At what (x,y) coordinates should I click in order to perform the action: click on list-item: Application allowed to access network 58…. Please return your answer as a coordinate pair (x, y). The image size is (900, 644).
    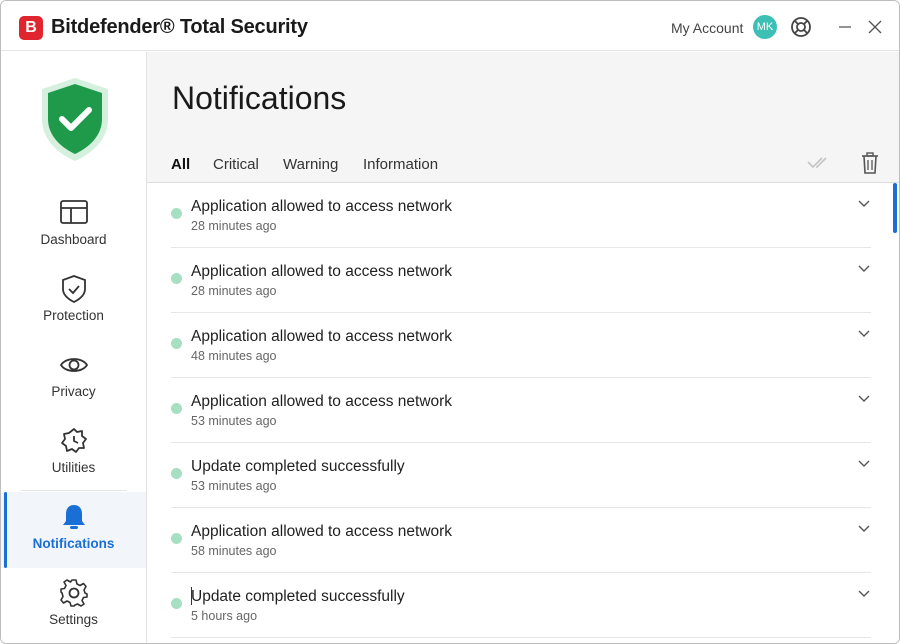
    Looking at the image, I should click on (521, 540).